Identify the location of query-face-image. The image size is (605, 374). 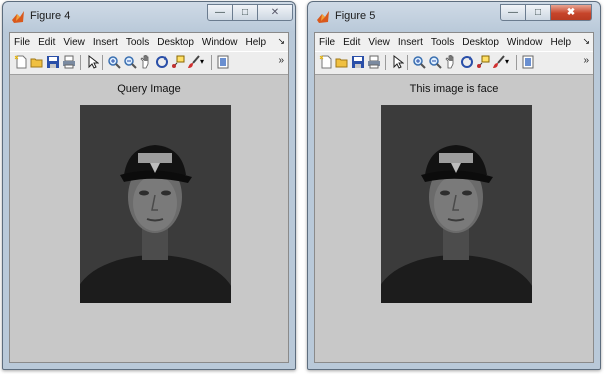
(155, 204).